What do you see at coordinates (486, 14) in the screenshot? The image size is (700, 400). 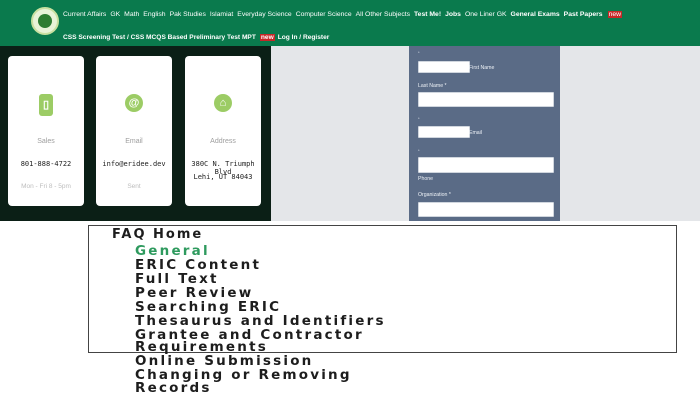 I see `nav-item-one-liner-gk: One Liner GK` at bounding box center [486, 14].